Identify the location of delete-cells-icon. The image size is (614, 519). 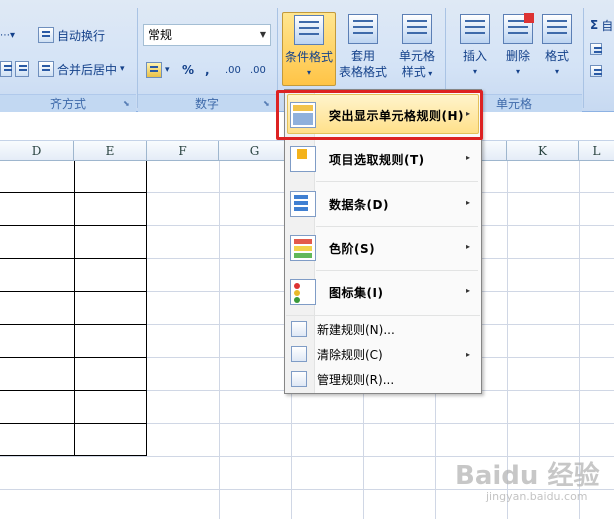
(518, 28).